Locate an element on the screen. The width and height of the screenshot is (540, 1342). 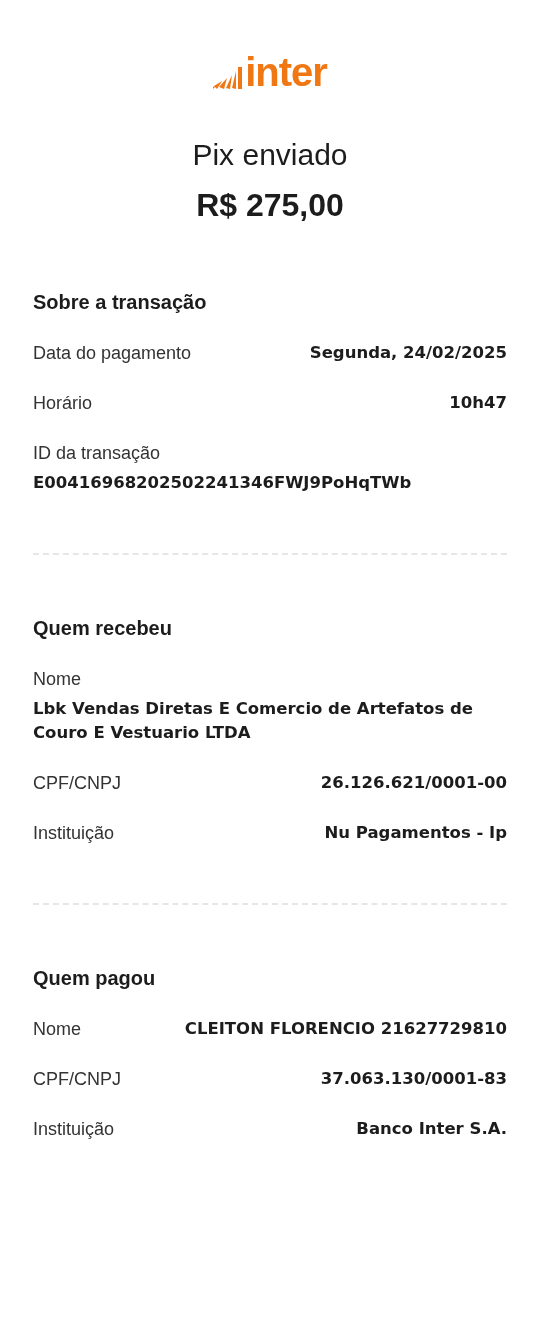
field-value: CLEITON FLORENCIO 21627729810 is located at coordinates (345, 1029).